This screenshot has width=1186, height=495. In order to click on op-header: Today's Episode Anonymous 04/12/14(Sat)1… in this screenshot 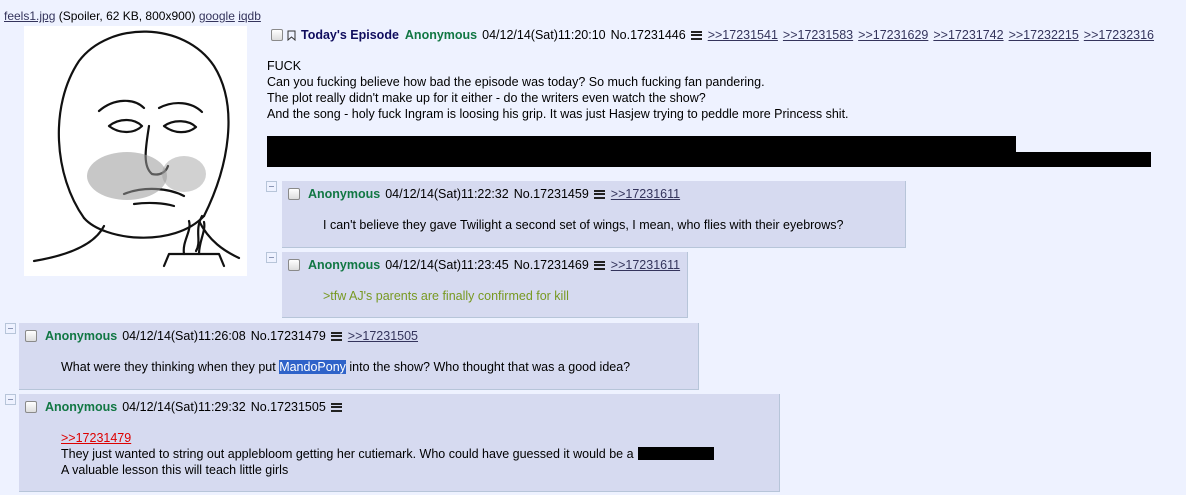, I will do `click(715, 35)`.